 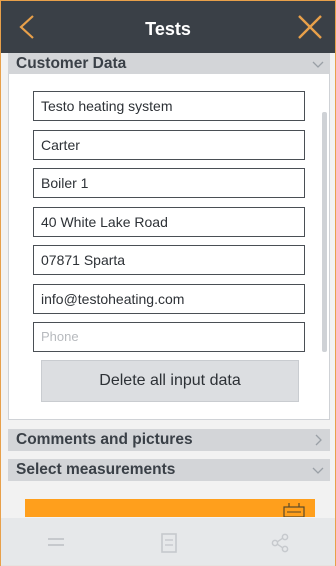 I want to click on share-icon, so click(x=280, y=543).